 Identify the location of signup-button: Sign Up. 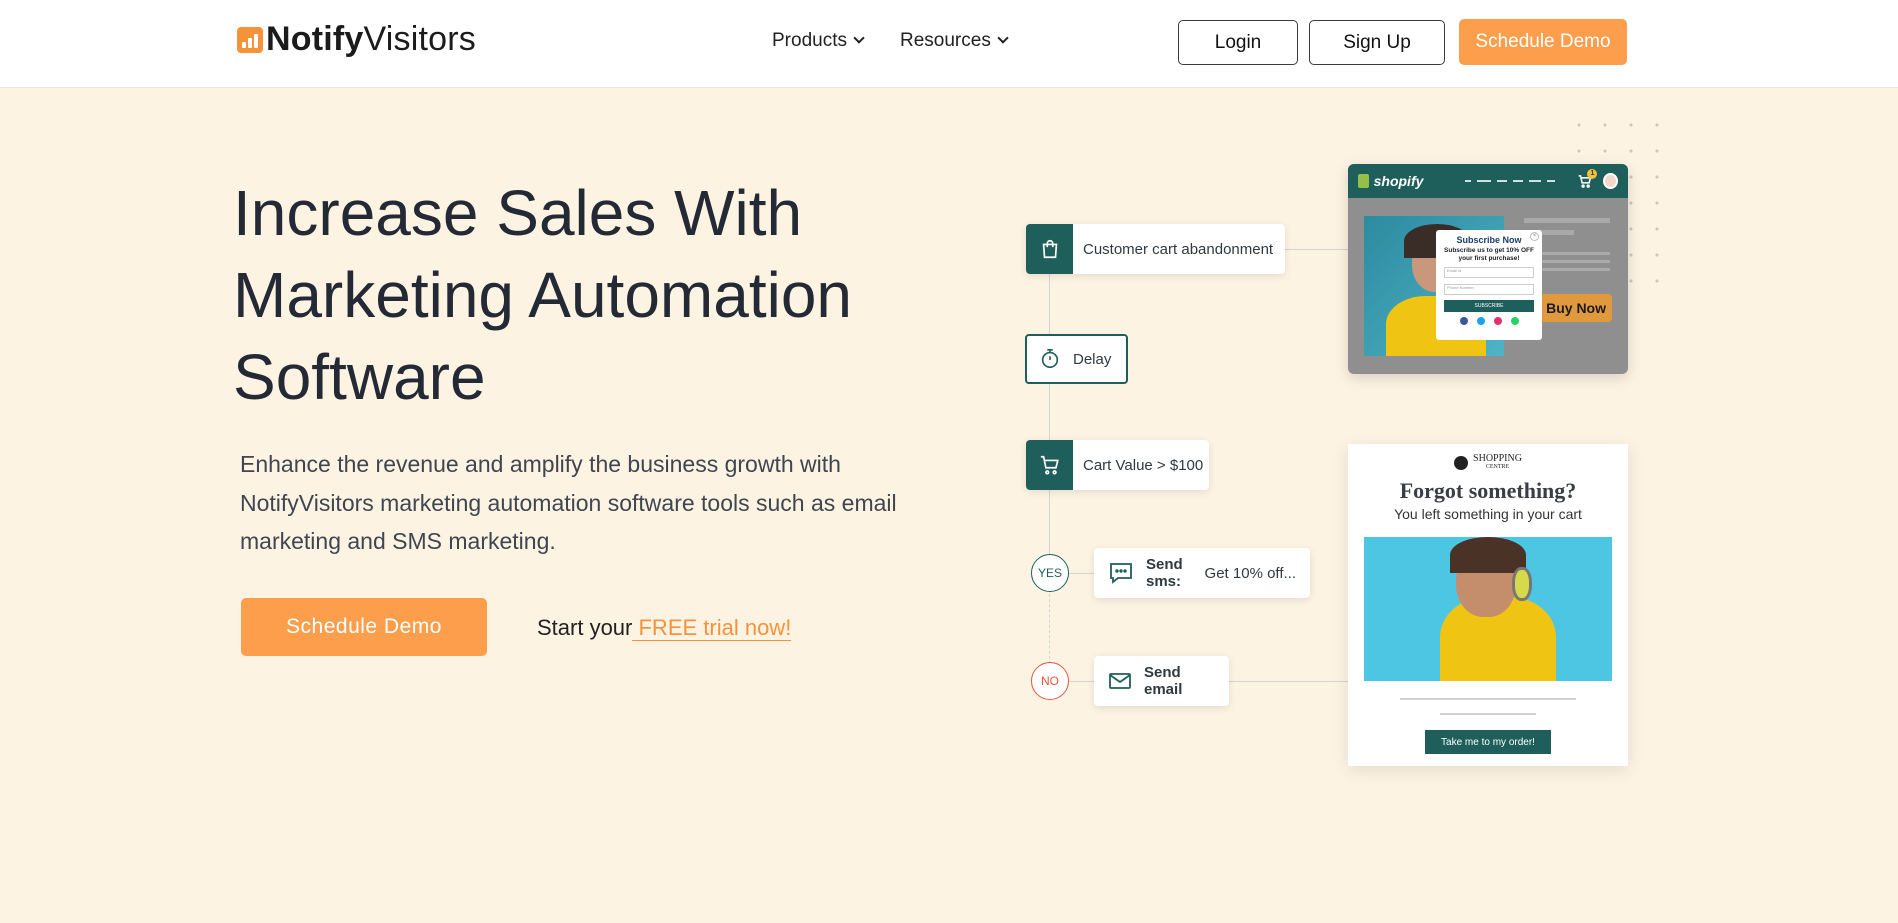
(1377, 42).